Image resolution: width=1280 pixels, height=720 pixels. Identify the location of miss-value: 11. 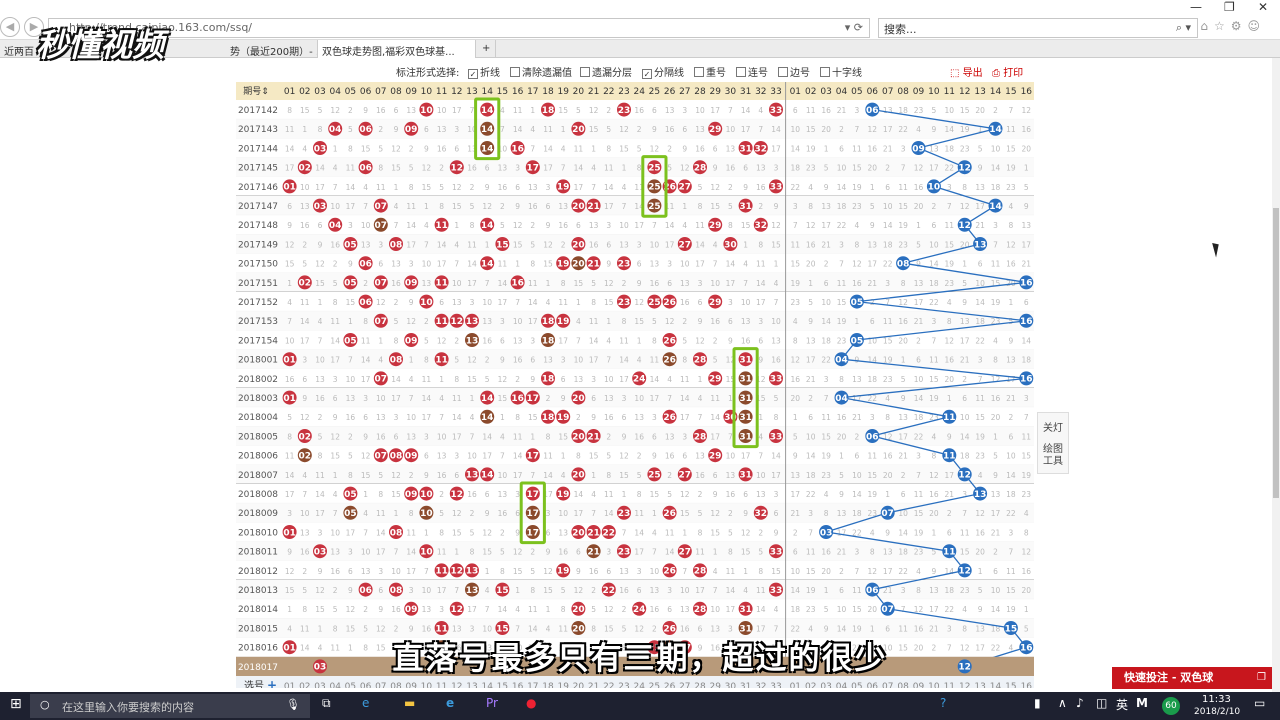
(503, 264).